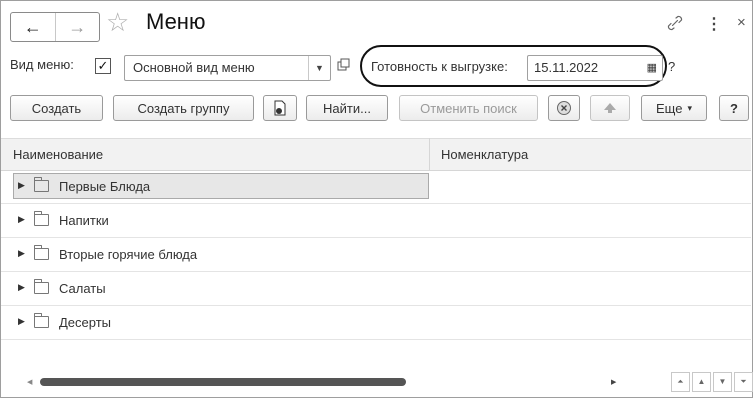  I want to click on open-icon, so click(343, 65).